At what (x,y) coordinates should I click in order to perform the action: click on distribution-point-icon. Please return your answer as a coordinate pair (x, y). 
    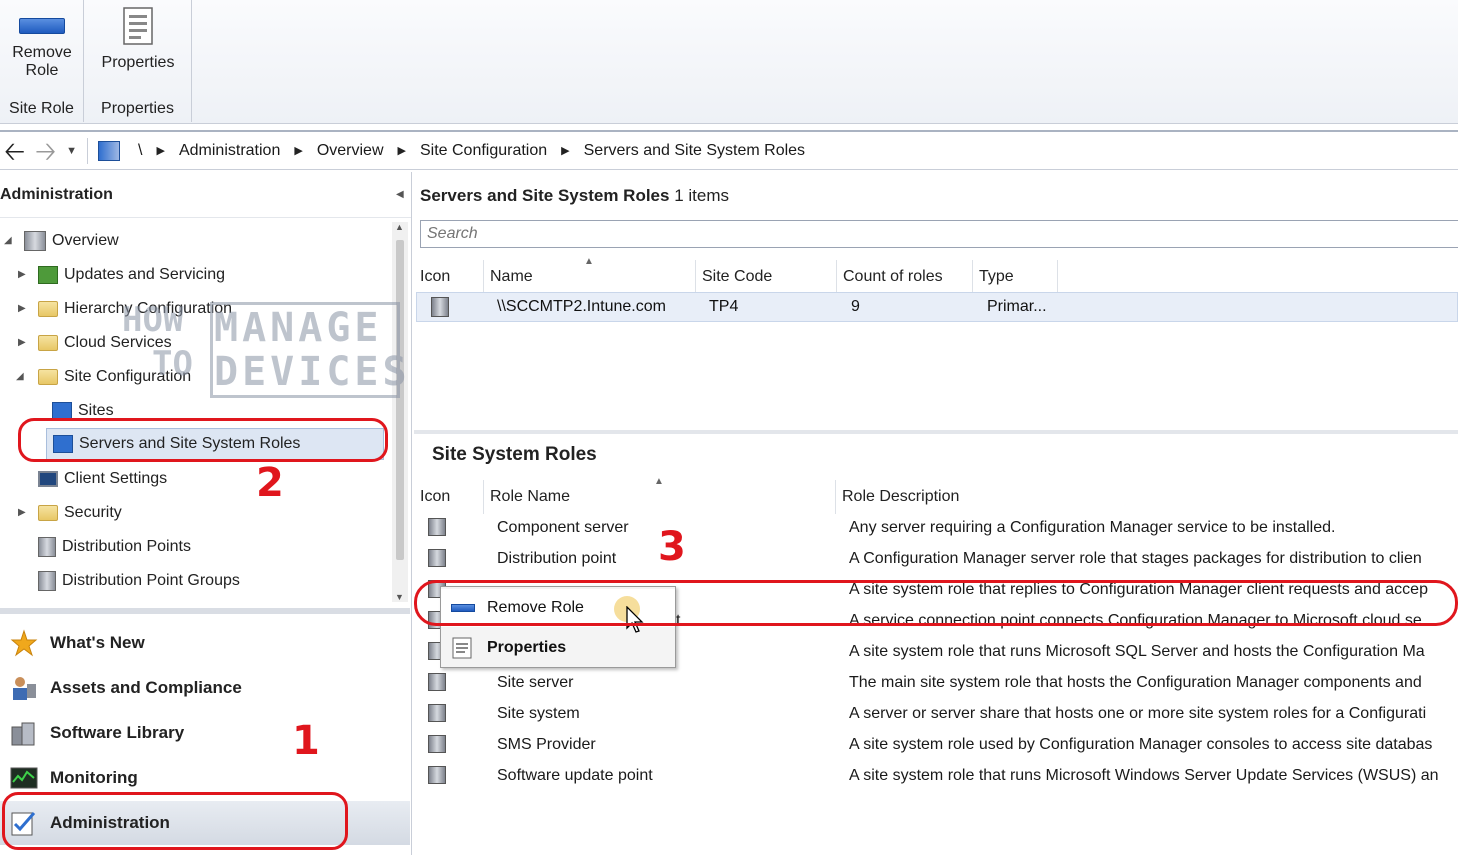
    Looking at the image, I should click on (47, 546).